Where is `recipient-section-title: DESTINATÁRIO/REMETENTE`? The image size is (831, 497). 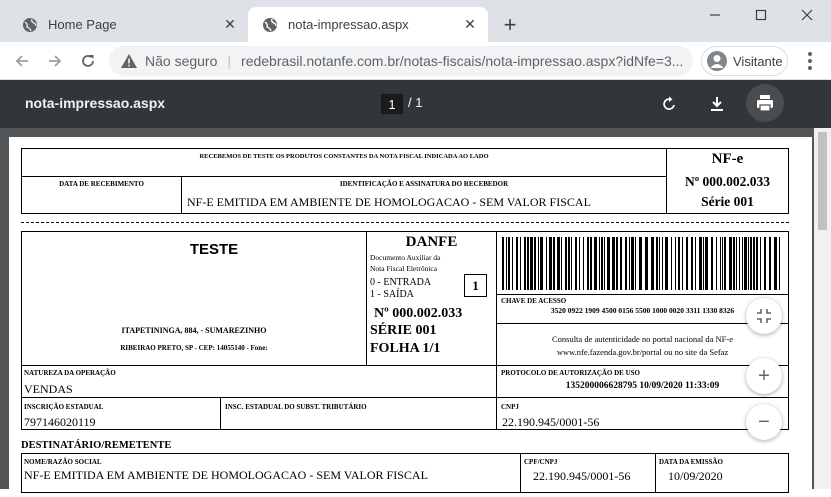 recipient-section-title: DESTINATÁRIO/REMETENTE is located at coordinates (96, 445).